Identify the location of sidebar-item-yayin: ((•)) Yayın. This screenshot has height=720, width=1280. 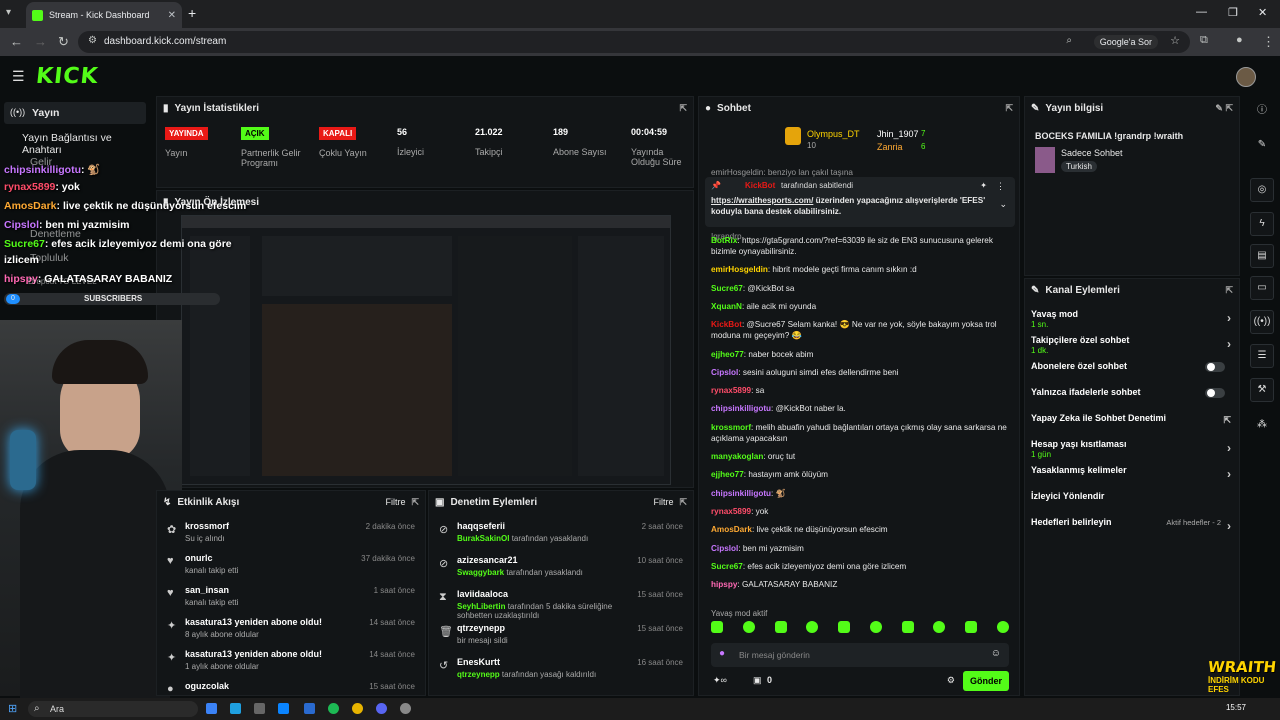
(75, 113).